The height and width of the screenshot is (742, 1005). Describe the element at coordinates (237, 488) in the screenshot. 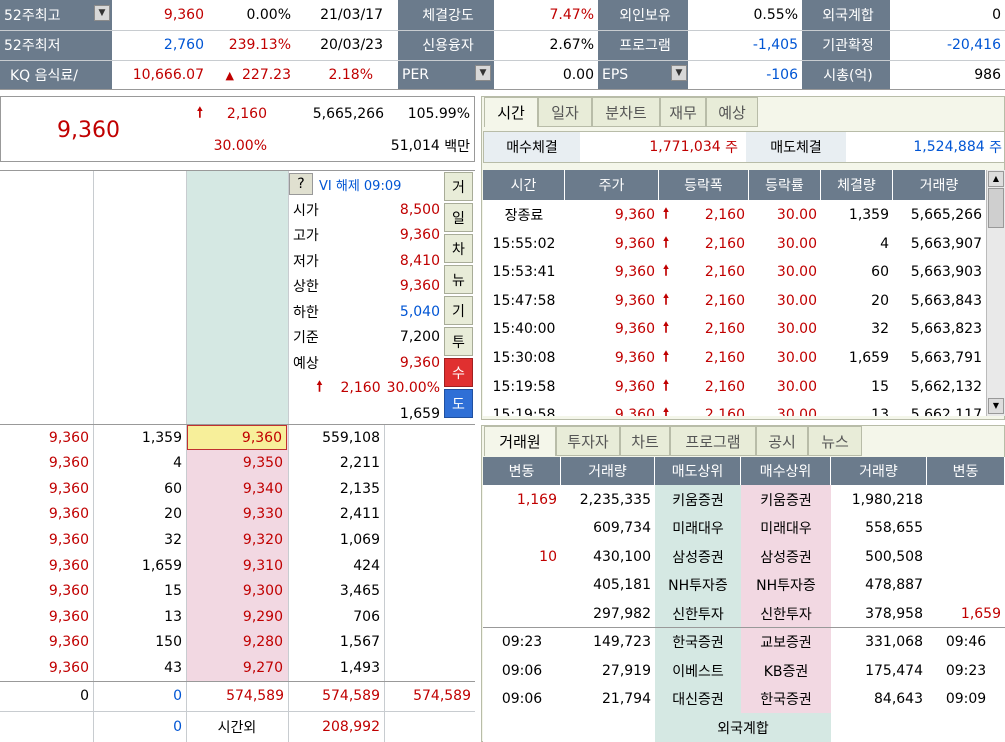

I see `ob-ask-price: 9,340` at that location.